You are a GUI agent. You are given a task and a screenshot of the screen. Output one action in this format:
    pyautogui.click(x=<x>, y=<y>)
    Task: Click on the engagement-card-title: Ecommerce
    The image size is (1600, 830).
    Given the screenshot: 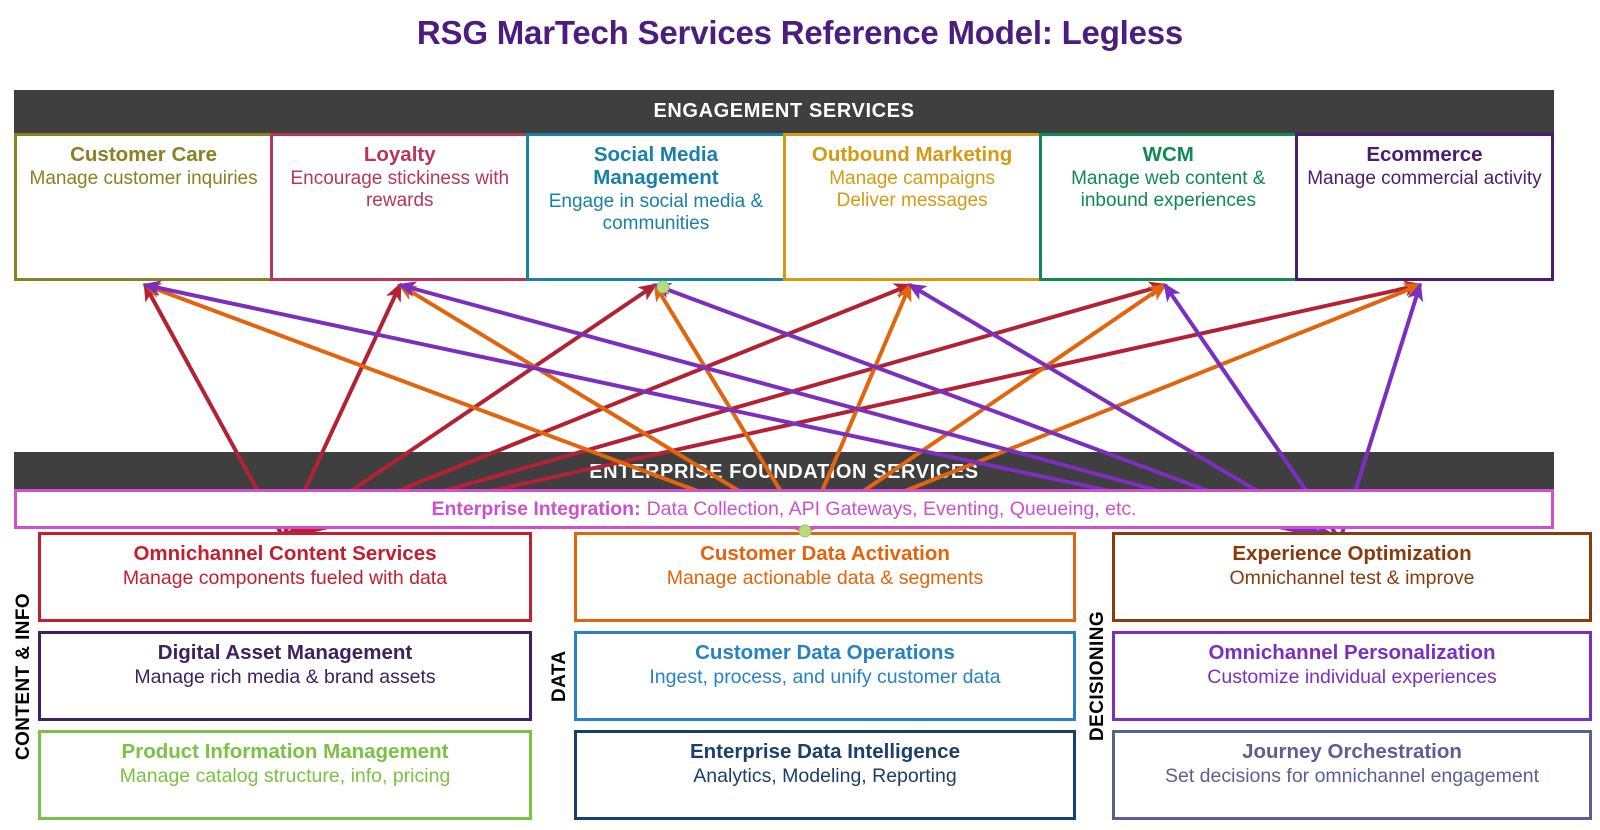 What is the action you would take?
    pyautogui.click(x=1424, y=154)
    